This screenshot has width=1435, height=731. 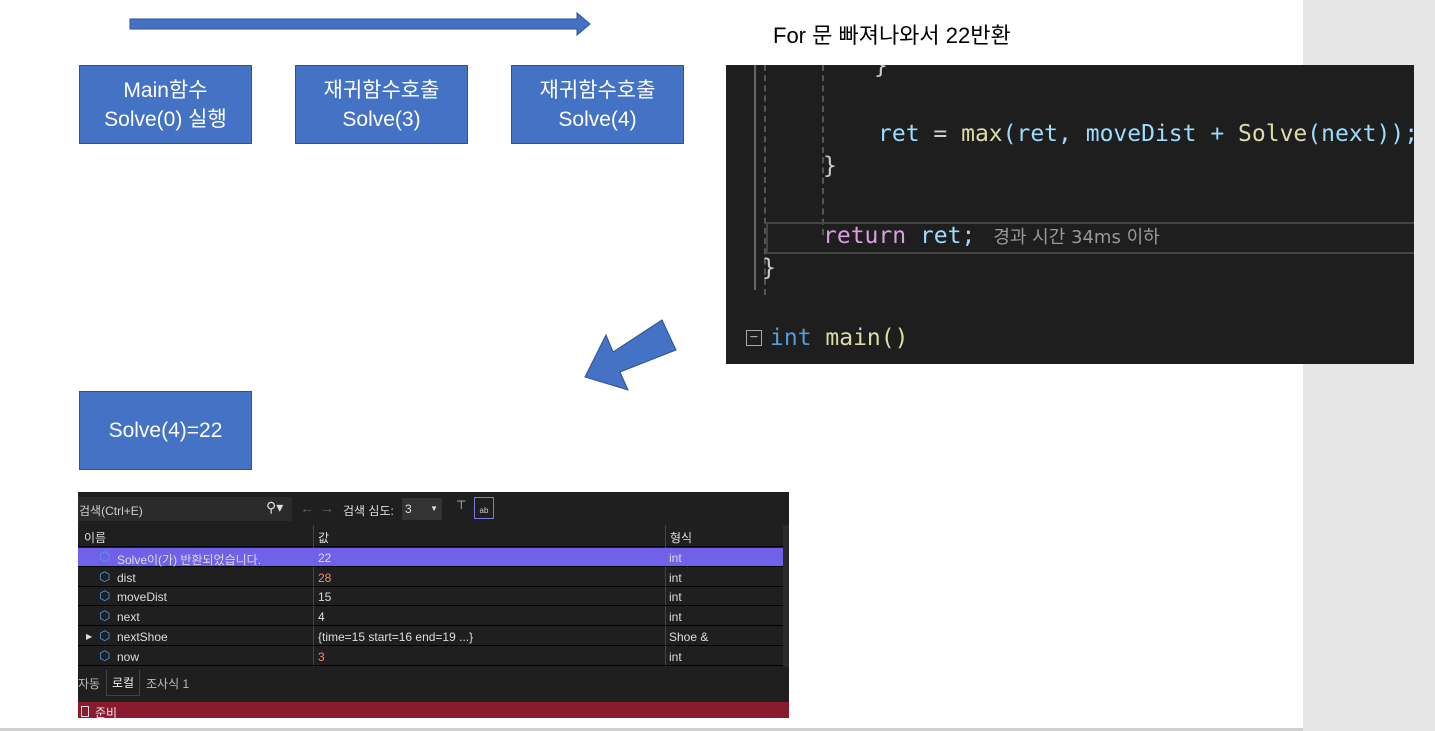 I want to click on tab-watch-1: 조사식 1, so click(x=167, y=683).